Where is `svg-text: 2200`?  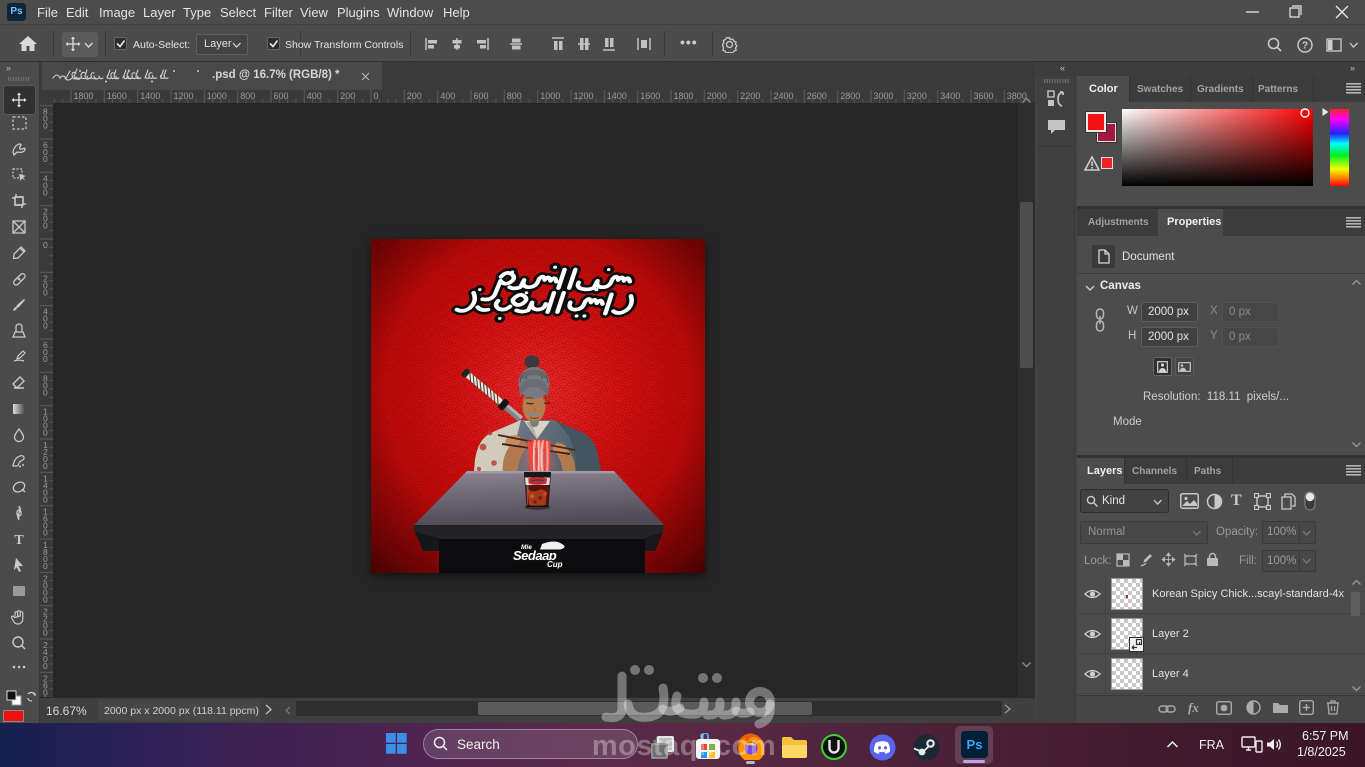
svg-text: 2200 is located at coordinates (750, 96).